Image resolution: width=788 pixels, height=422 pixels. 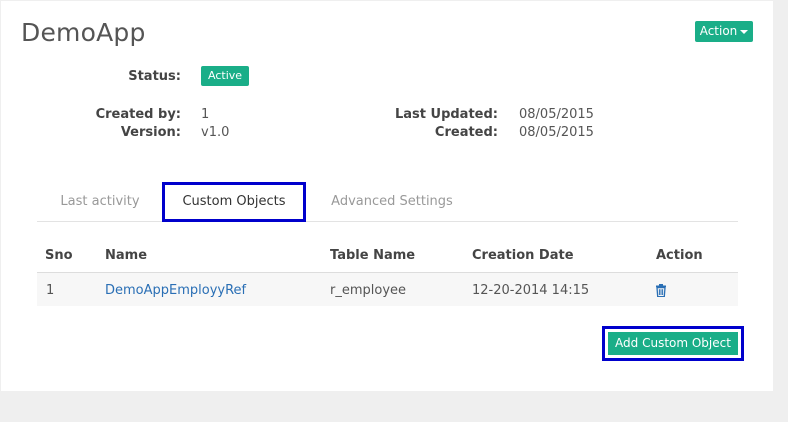 What do you see at coordinates (373, 255) in the screenshot?
I see `column-header-table-name: Table Name` at bounding box center [373, 255].